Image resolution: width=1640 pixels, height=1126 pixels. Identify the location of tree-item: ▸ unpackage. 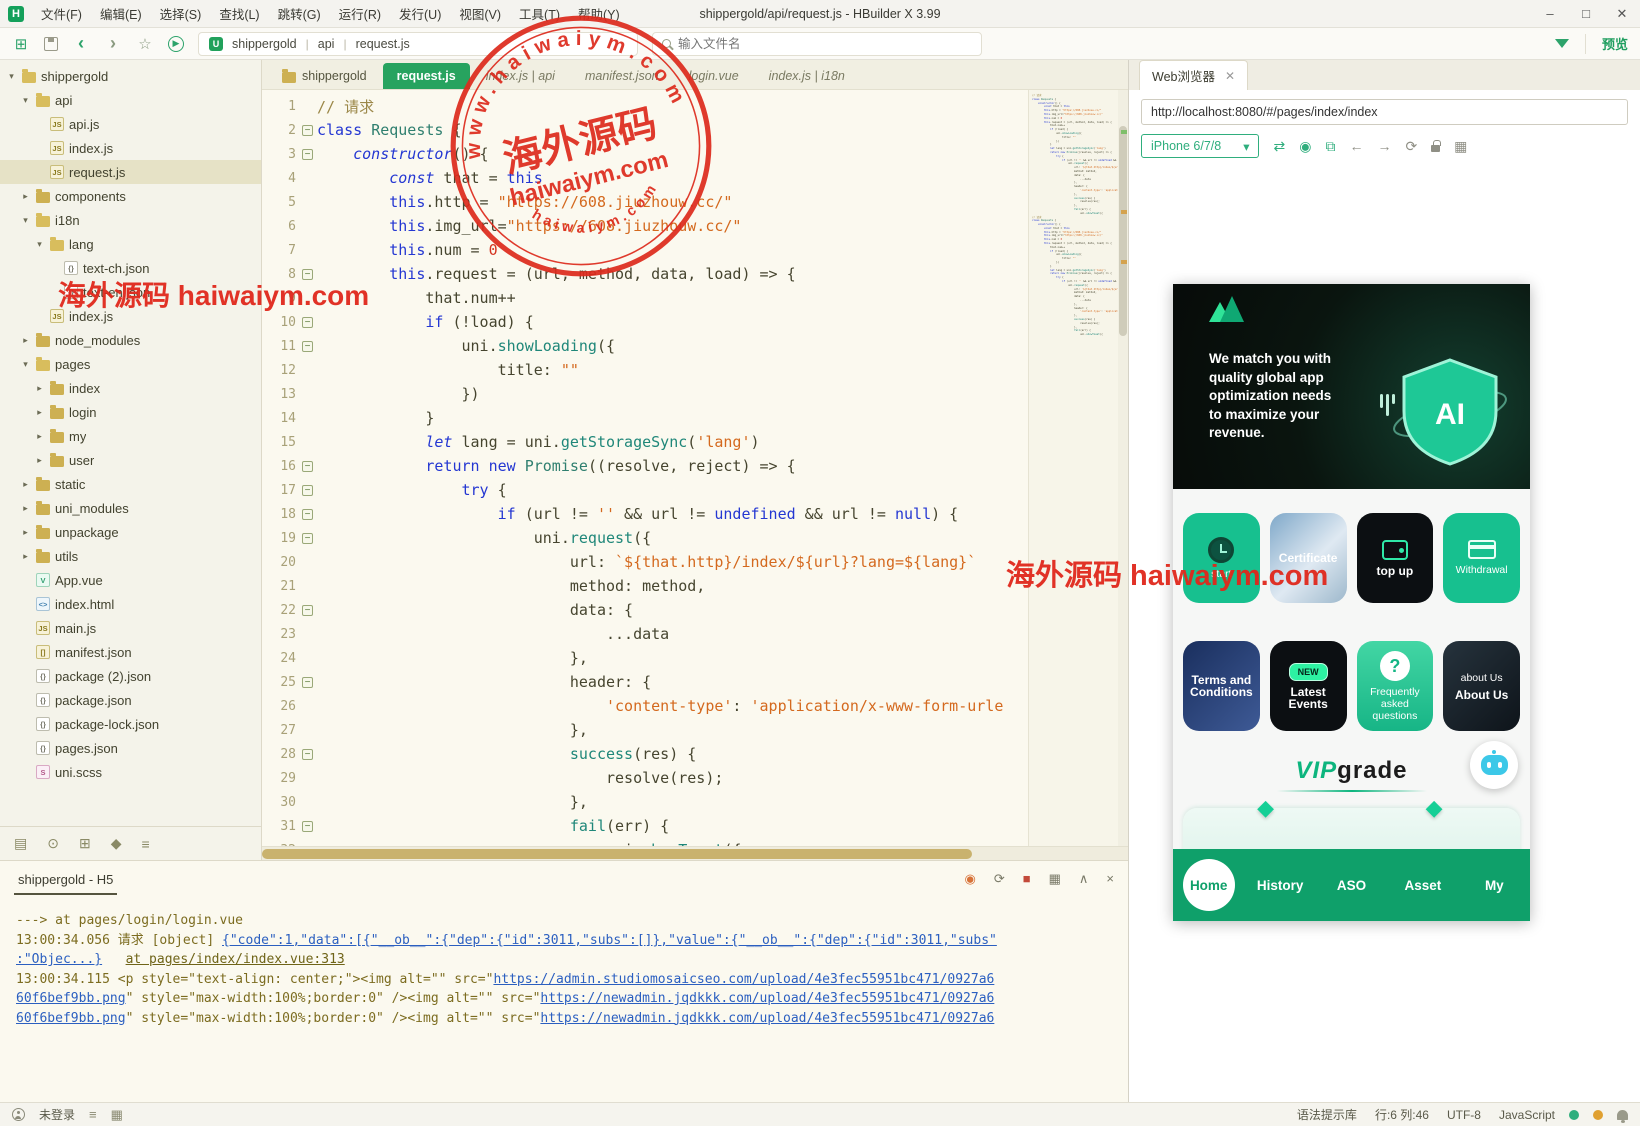
(130, 532).